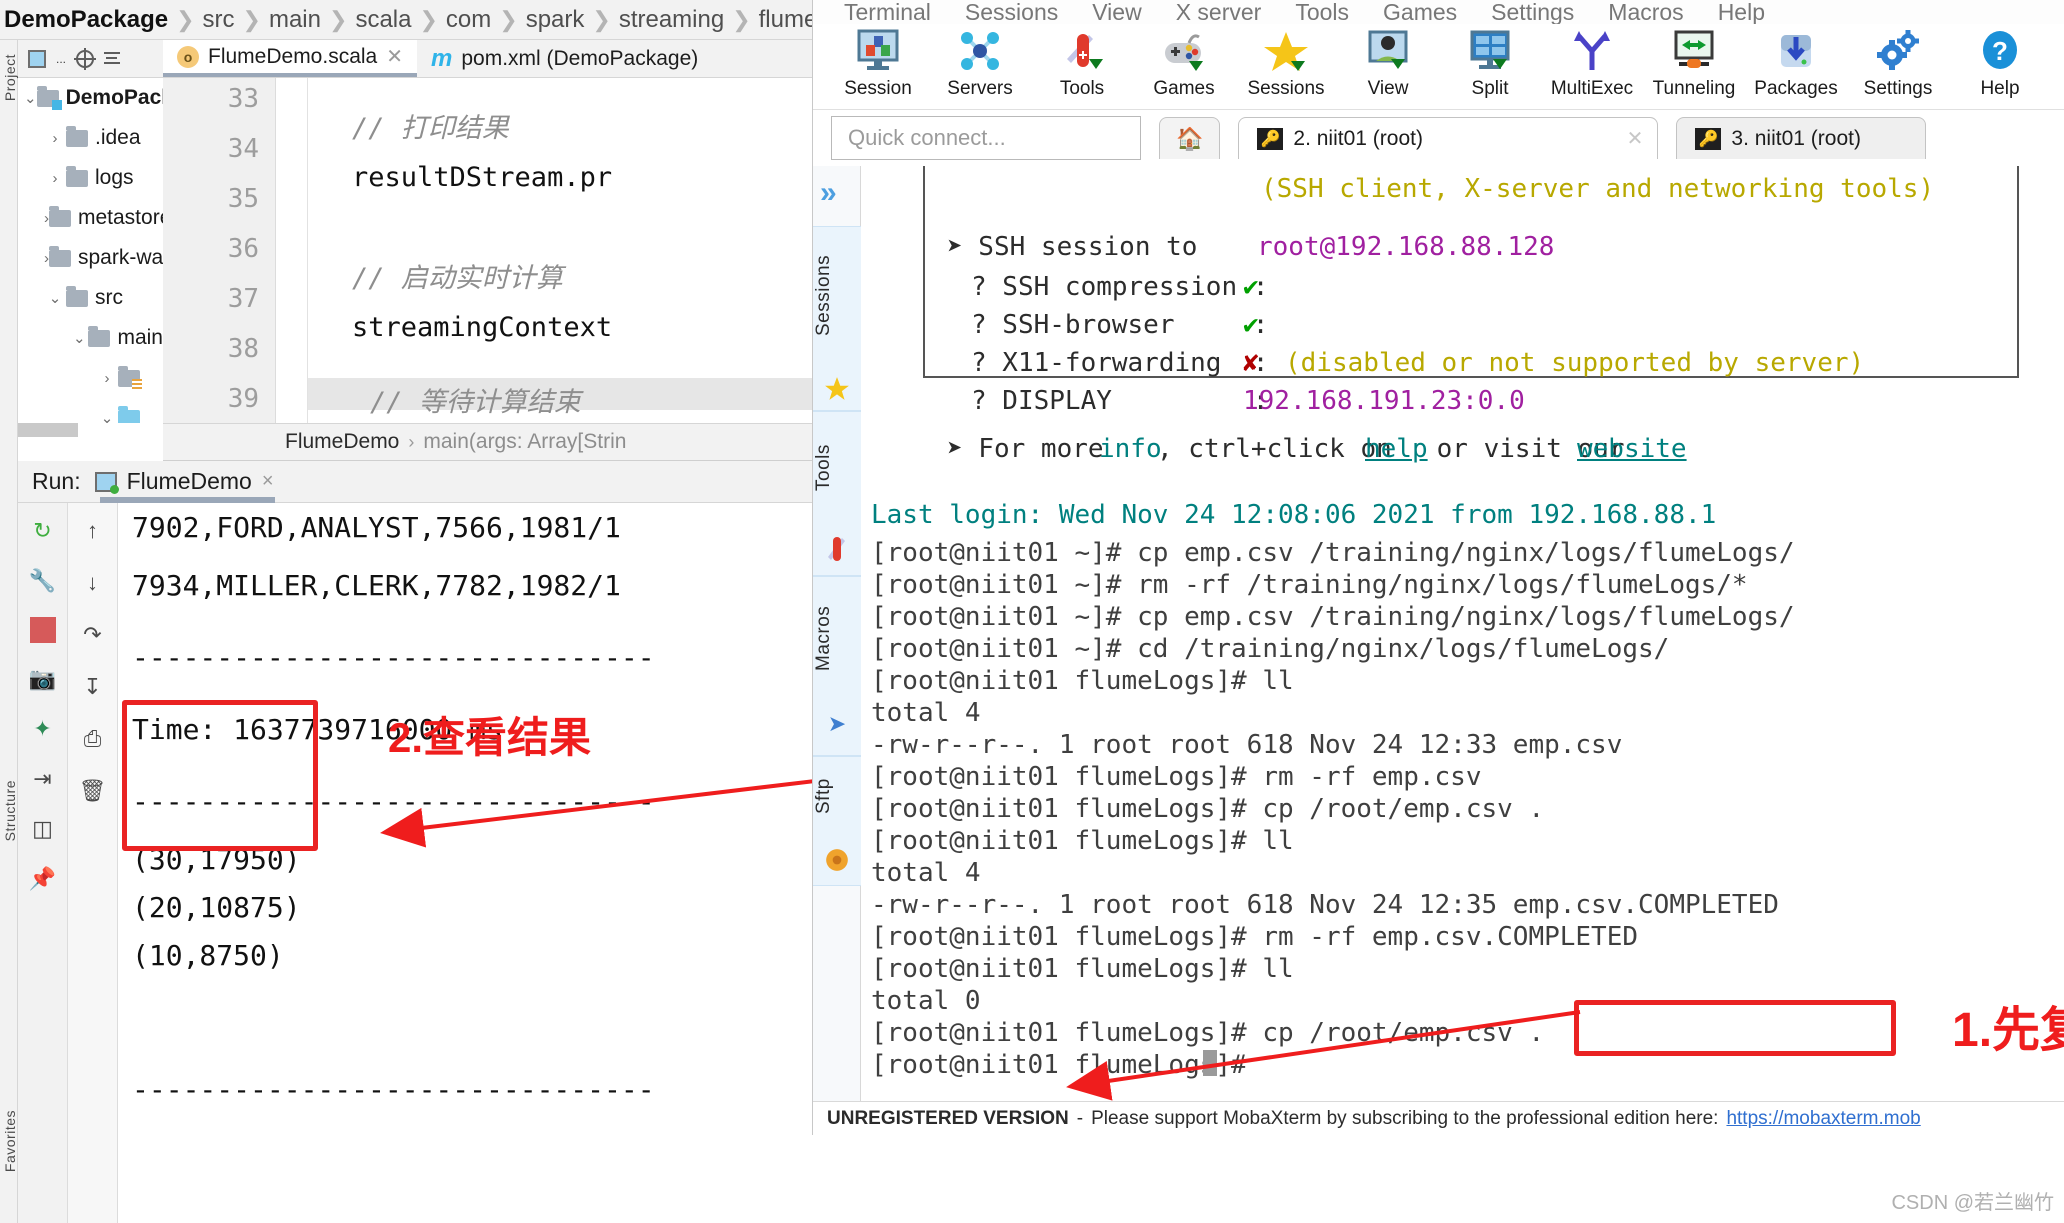  Describe the element at coordinates (93, 531) in the screenshot. I see `scroll-up-icon: ↑` at that location.